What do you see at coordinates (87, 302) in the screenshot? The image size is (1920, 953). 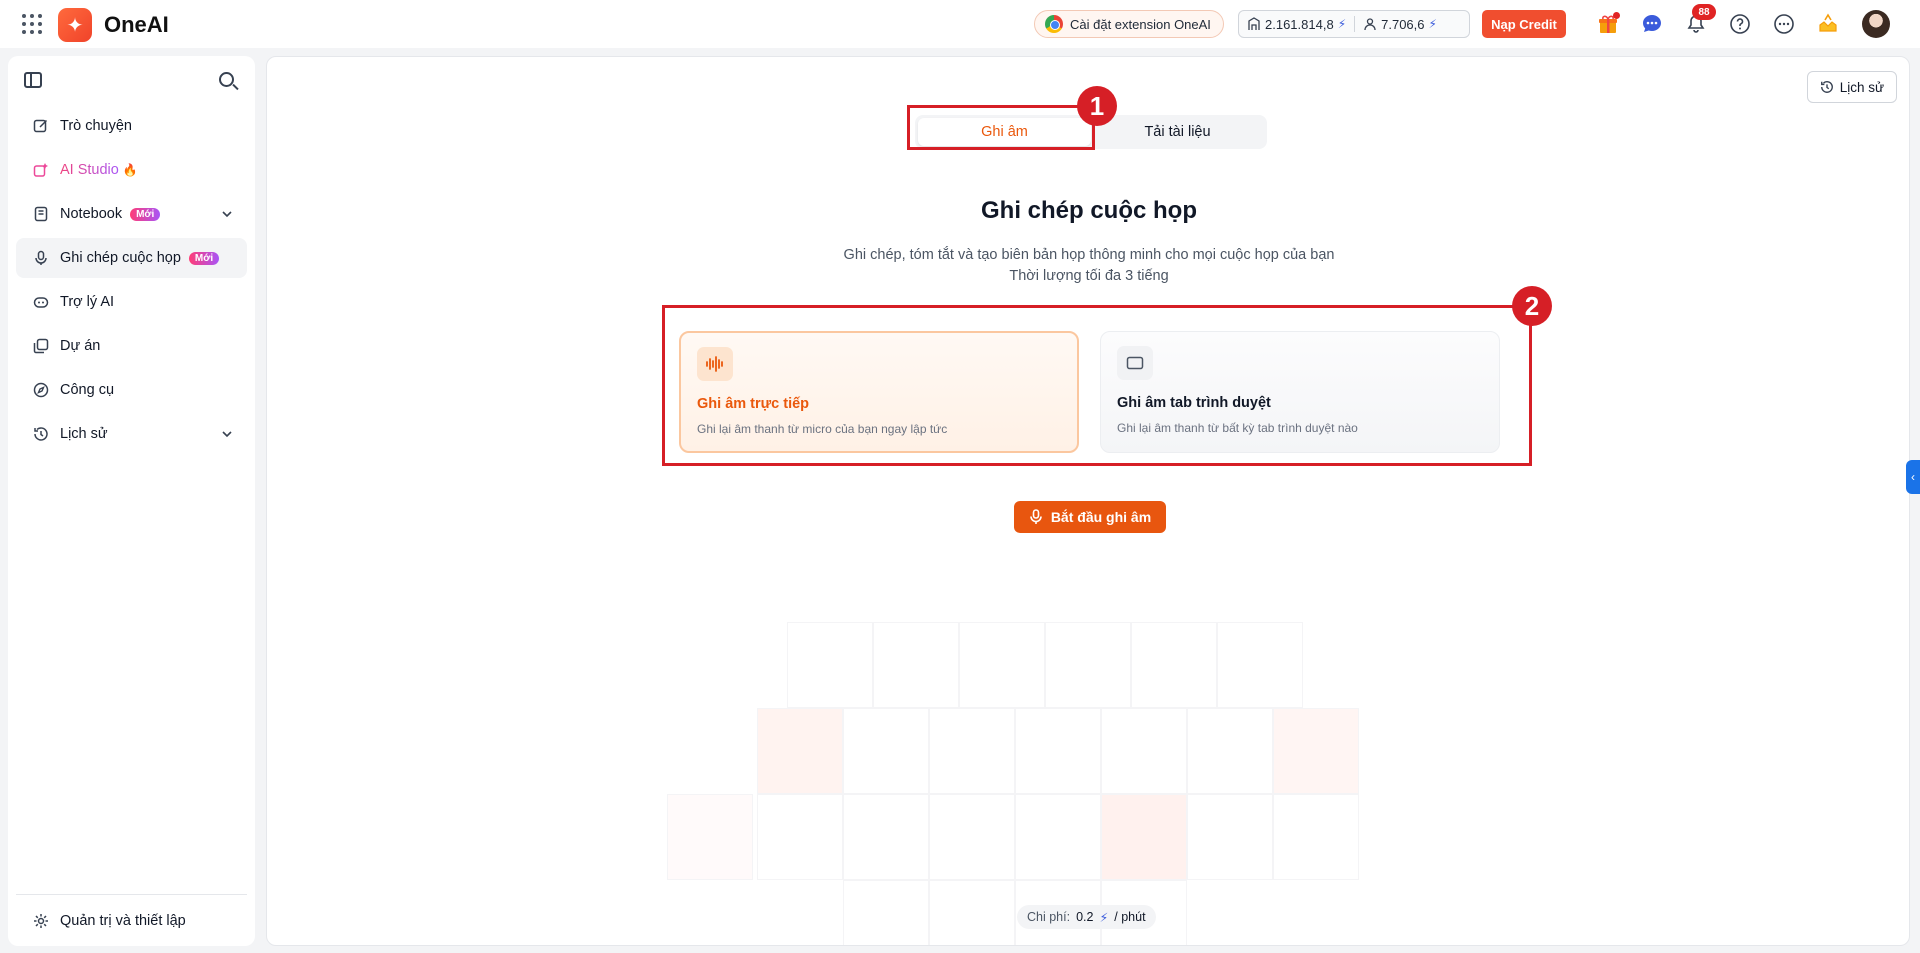 I see `sidebar-item-label: Trợ lý AI` at bounding box center [87, 302].